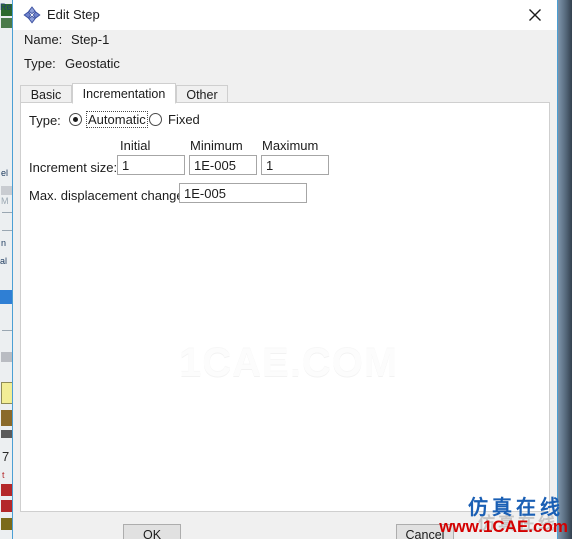  Describe the element at coordinates (124, 93) in the screenshot. I see `tab-incrementation: Incrementation` at that location.